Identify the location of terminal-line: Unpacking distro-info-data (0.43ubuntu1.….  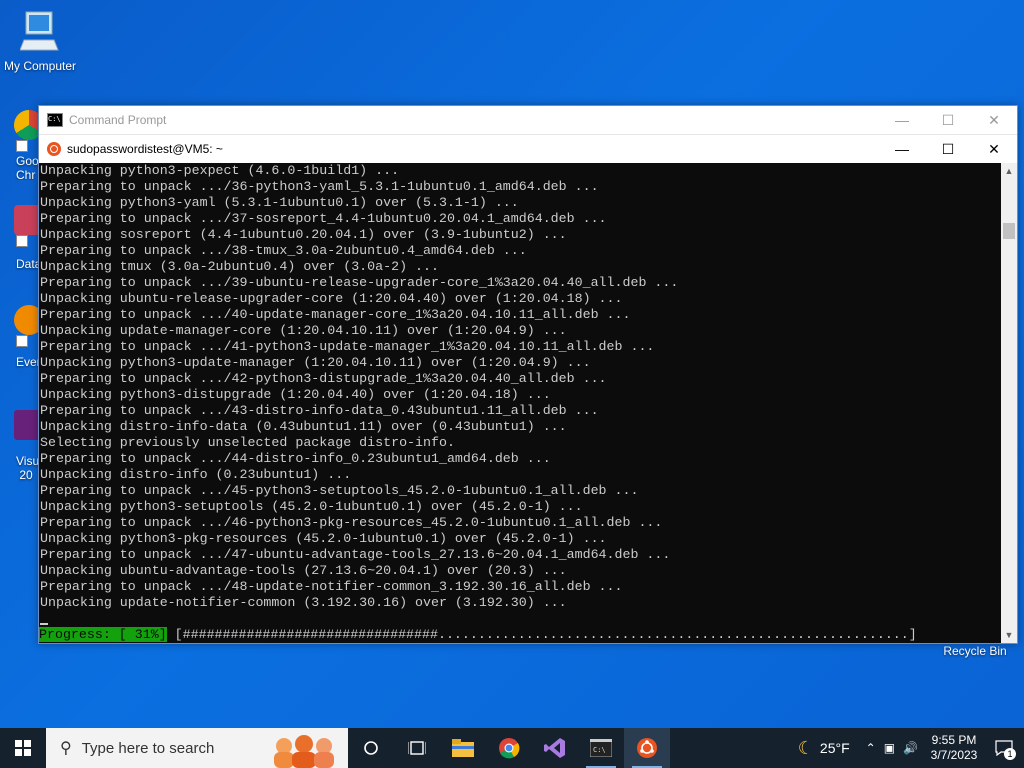
(303, 426).